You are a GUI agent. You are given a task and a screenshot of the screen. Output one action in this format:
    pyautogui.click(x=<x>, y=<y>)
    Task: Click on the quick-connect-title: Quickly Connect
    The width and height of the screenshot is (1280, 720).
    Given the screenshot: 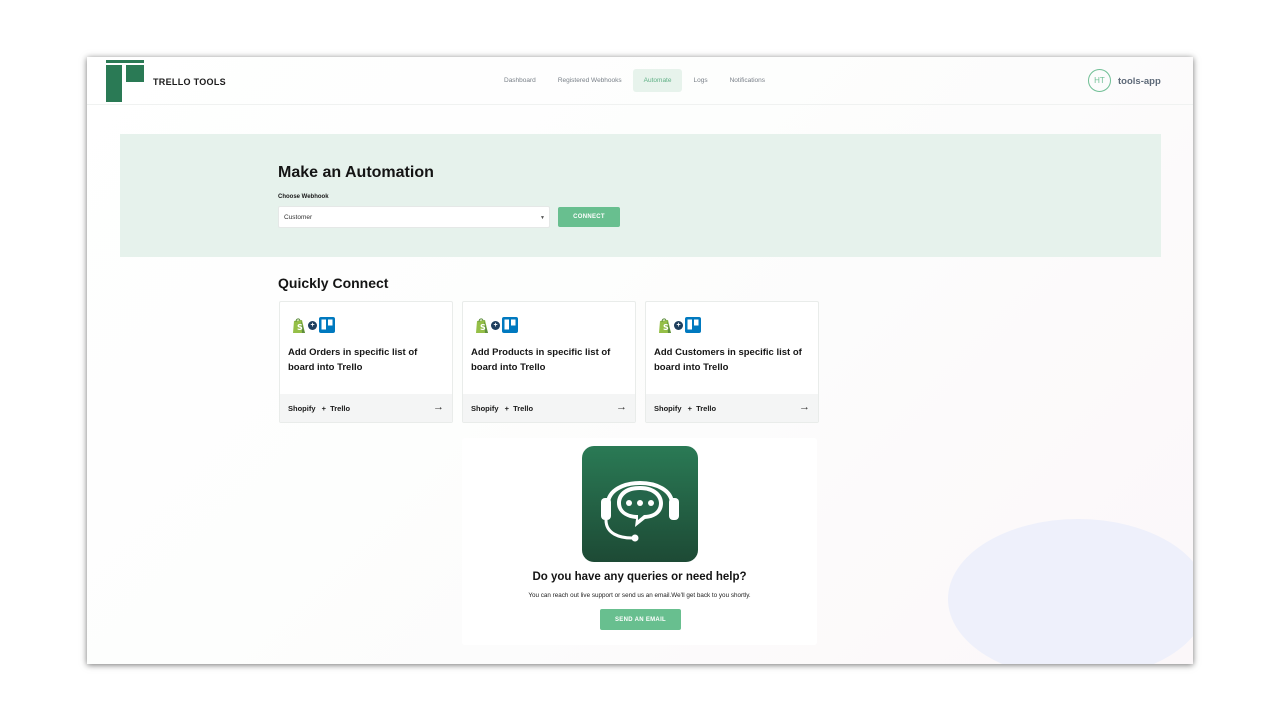 What is the action you would take?
    pyautogui.click(x=333, y=283)
    